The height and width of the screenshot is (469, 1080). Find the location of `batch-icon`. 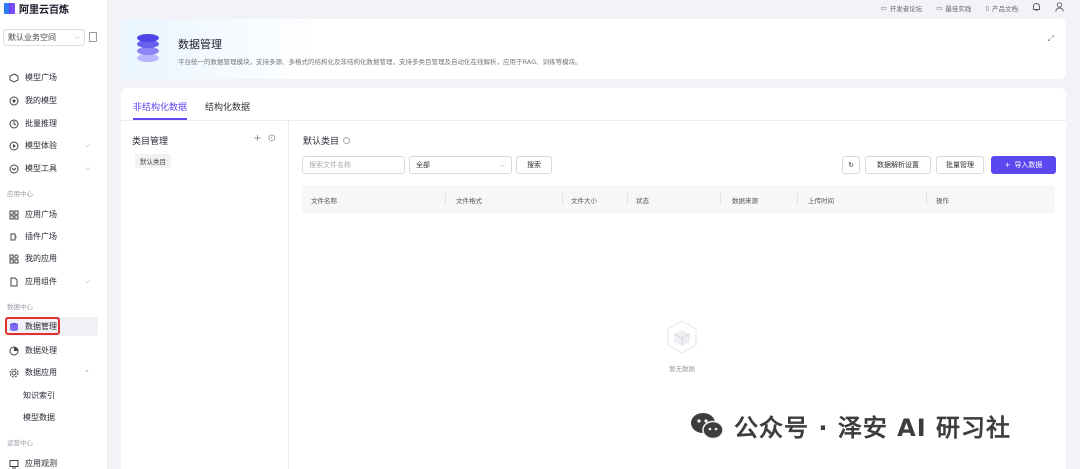

batch-icon is located at coordinates (14, 124).